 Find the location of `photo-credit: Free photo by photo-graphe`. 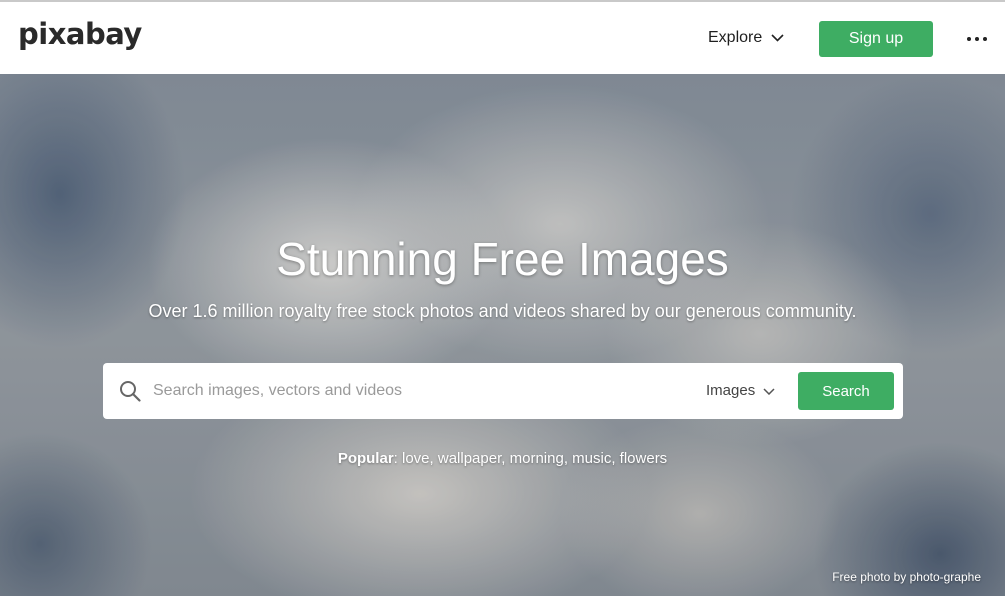

photo-credit: Free photo by photo-graphe is located at coordinates (906, 577).